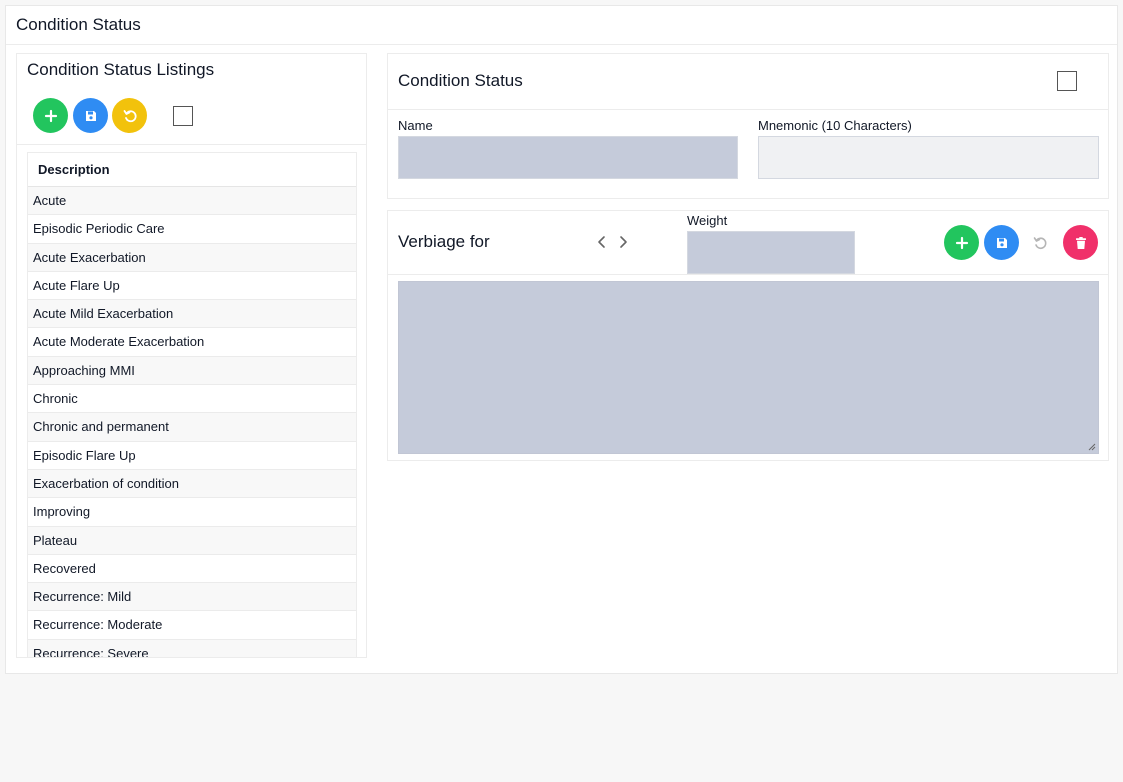  What do you see at coordinates (928, 157) in the screenshot?
I see `mnemonic-input` at bounding box center [928, 157].